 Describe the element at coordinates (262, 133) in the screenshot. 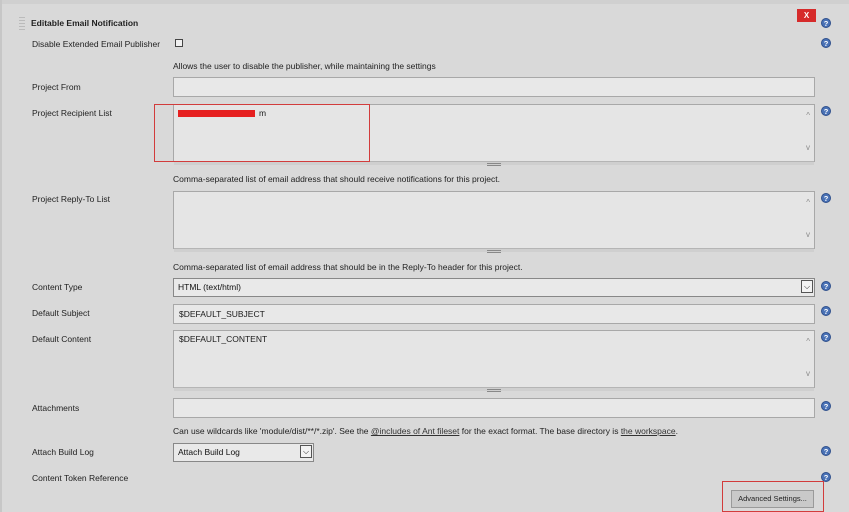

I see `highlight-box` at that location.